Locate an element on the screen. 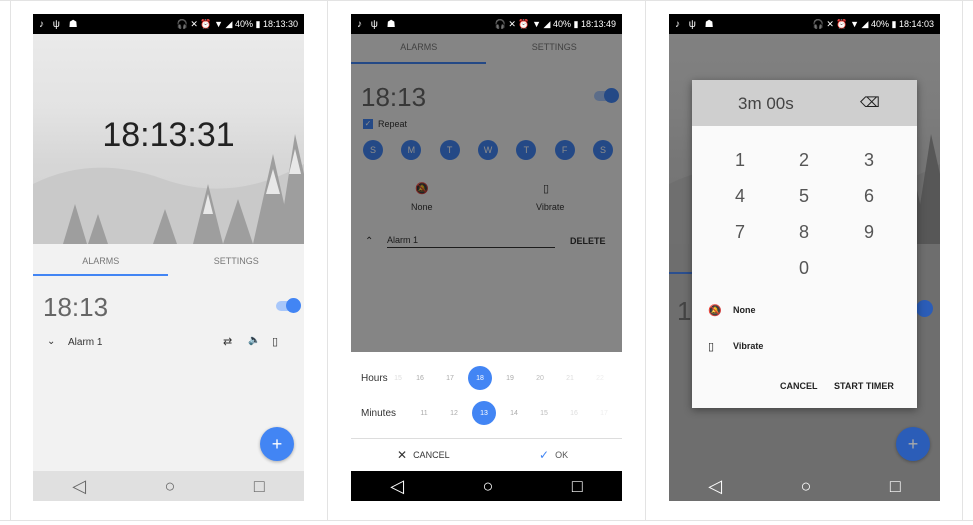  key-3: 3 is located at coordinates (869, 160).